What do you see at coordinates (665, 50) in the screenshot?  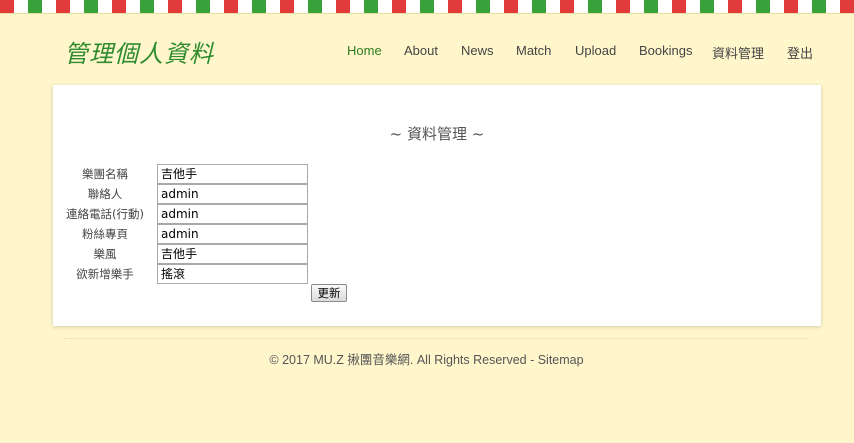 I see `nav-item-bookings: Bookings` at bounding box center [665, 50].